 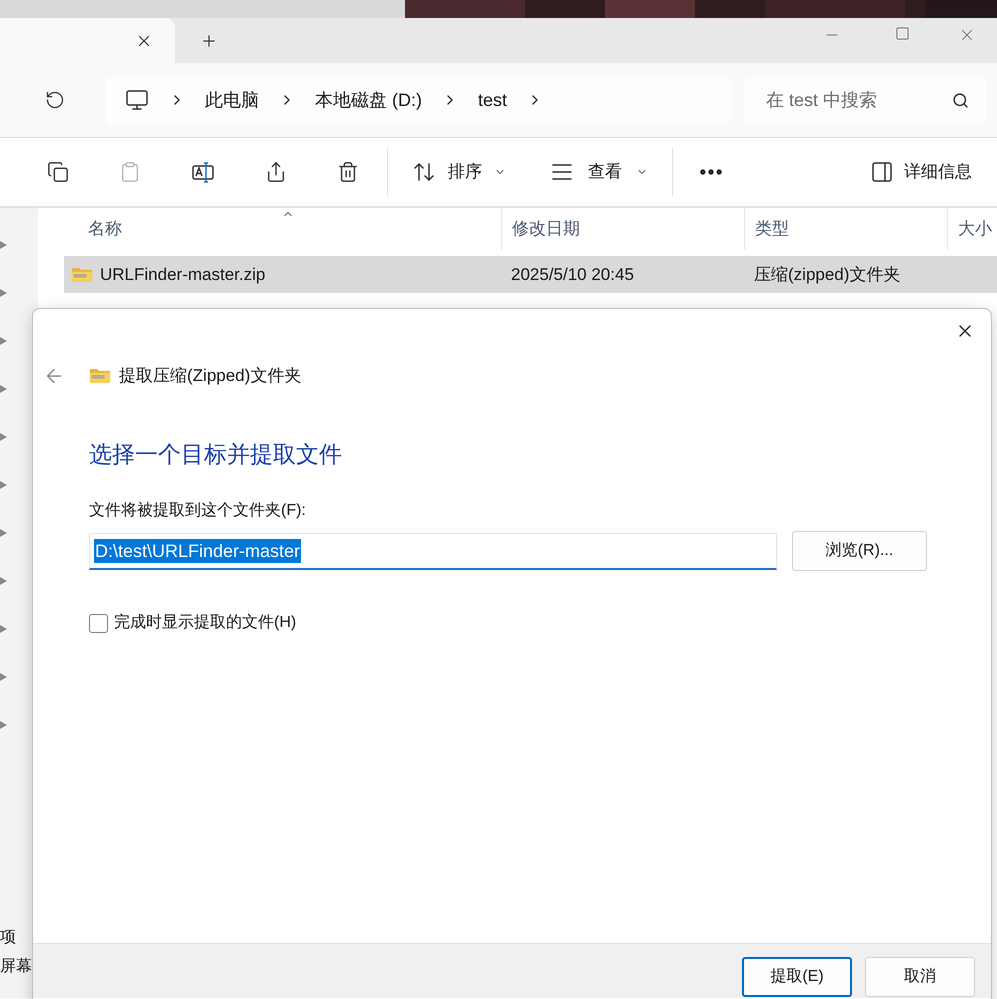 What do you see at coordinates (216, 454) in the screenshot?
I see `dialog-heading: 选择一个目标并提取文件` at bounding box center [216, 454].